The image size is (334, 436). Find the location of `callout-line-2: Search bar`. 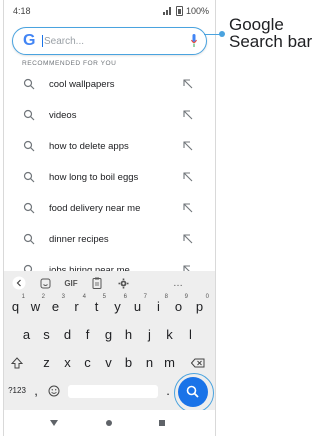

callout-line-2: Search bar is located at coordinates (271, 41).